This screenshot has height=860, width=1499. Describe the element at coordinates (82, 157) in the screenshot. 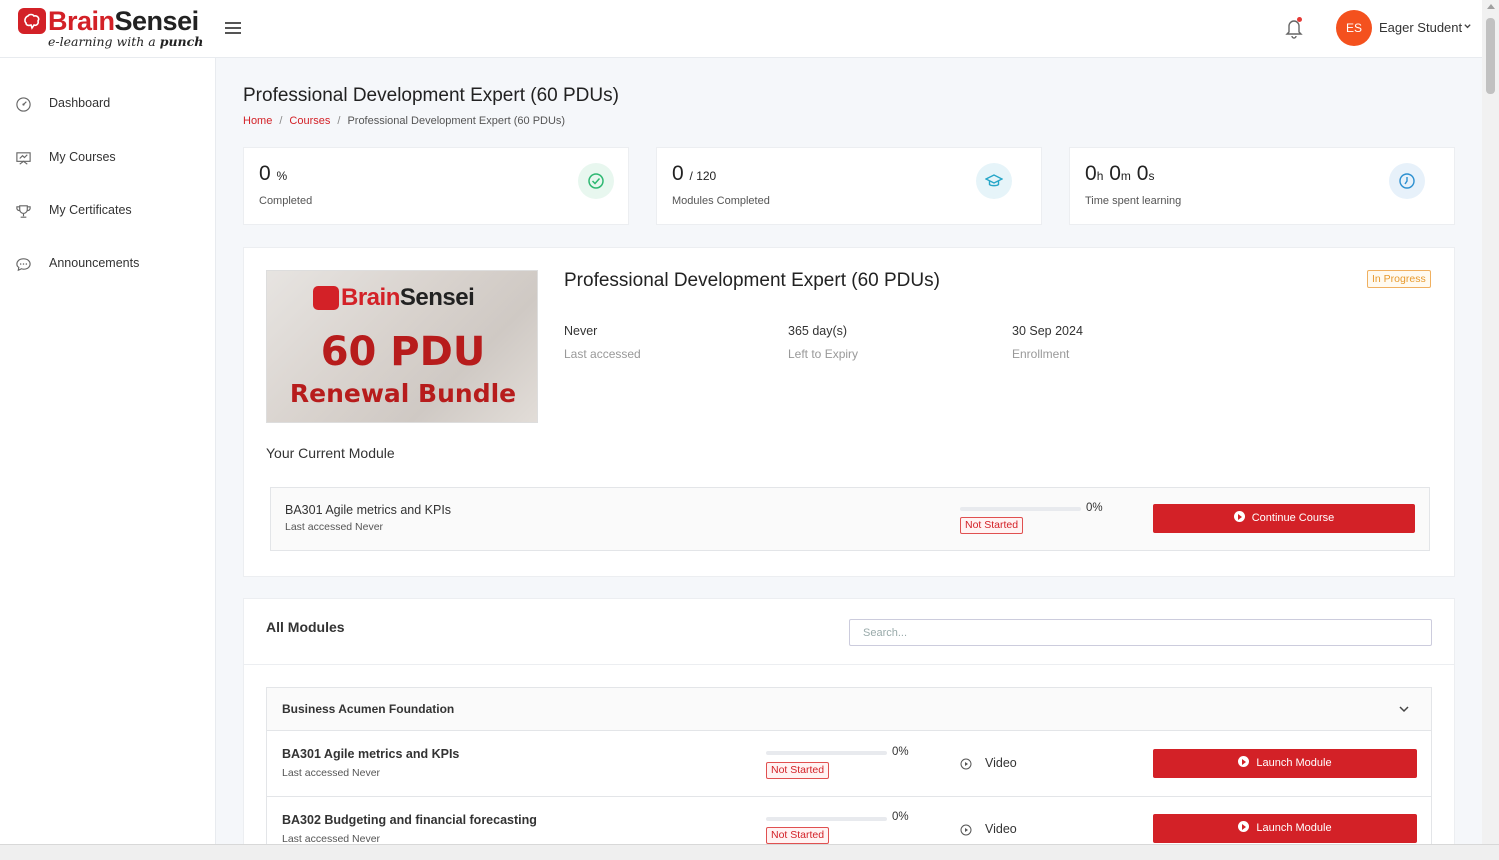

I see `sidebar-item-label: My Courses` at that location.